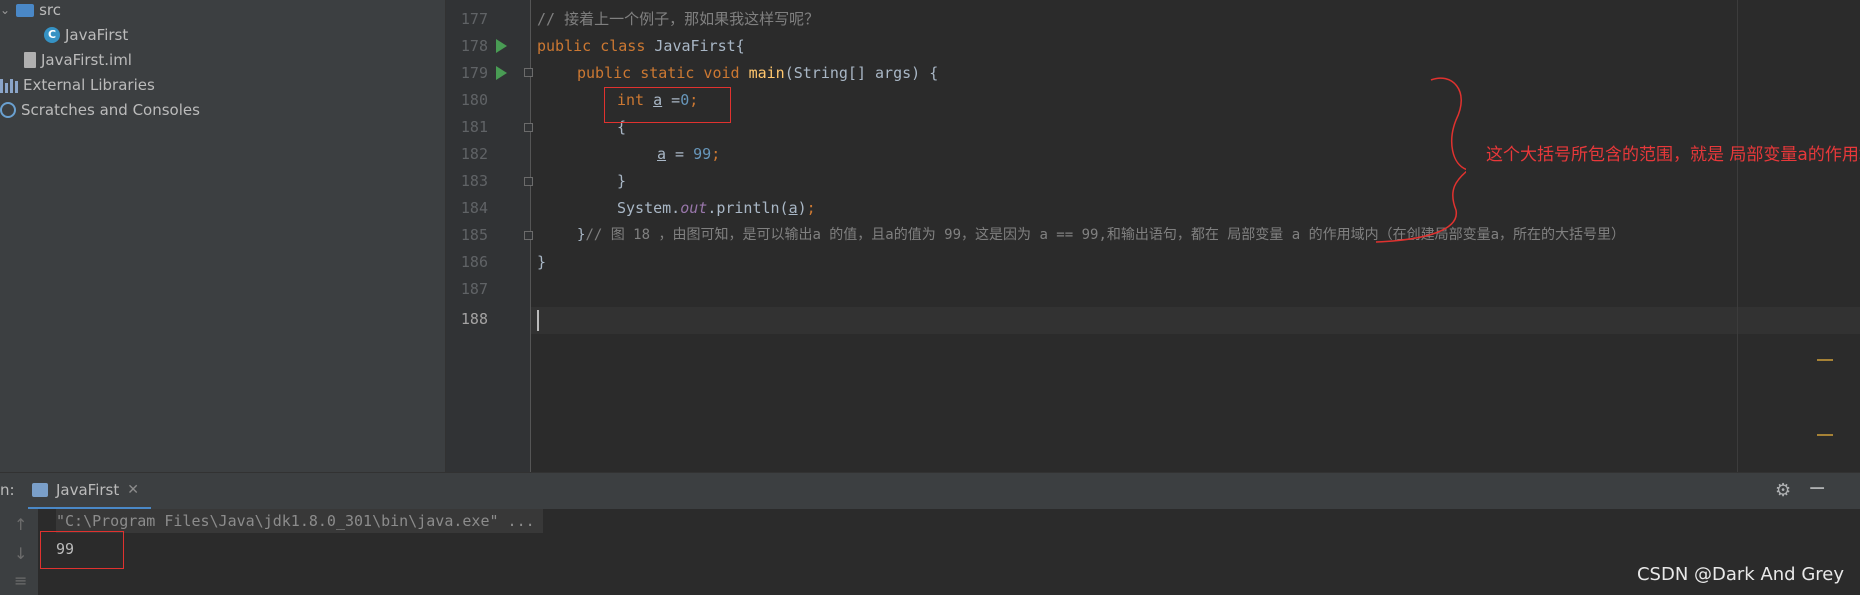  What do you see at coordinates (542, 262) in the screenshot?
I see `code-line-186: }` at bounding box center [542, 262].